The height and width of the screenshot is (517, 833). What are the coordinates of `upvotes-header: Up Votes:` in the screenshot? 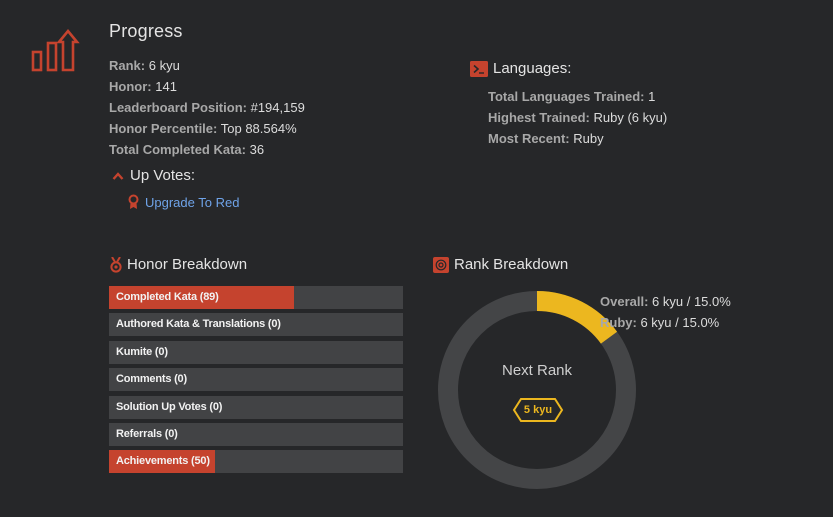 It's located at (153, 175).